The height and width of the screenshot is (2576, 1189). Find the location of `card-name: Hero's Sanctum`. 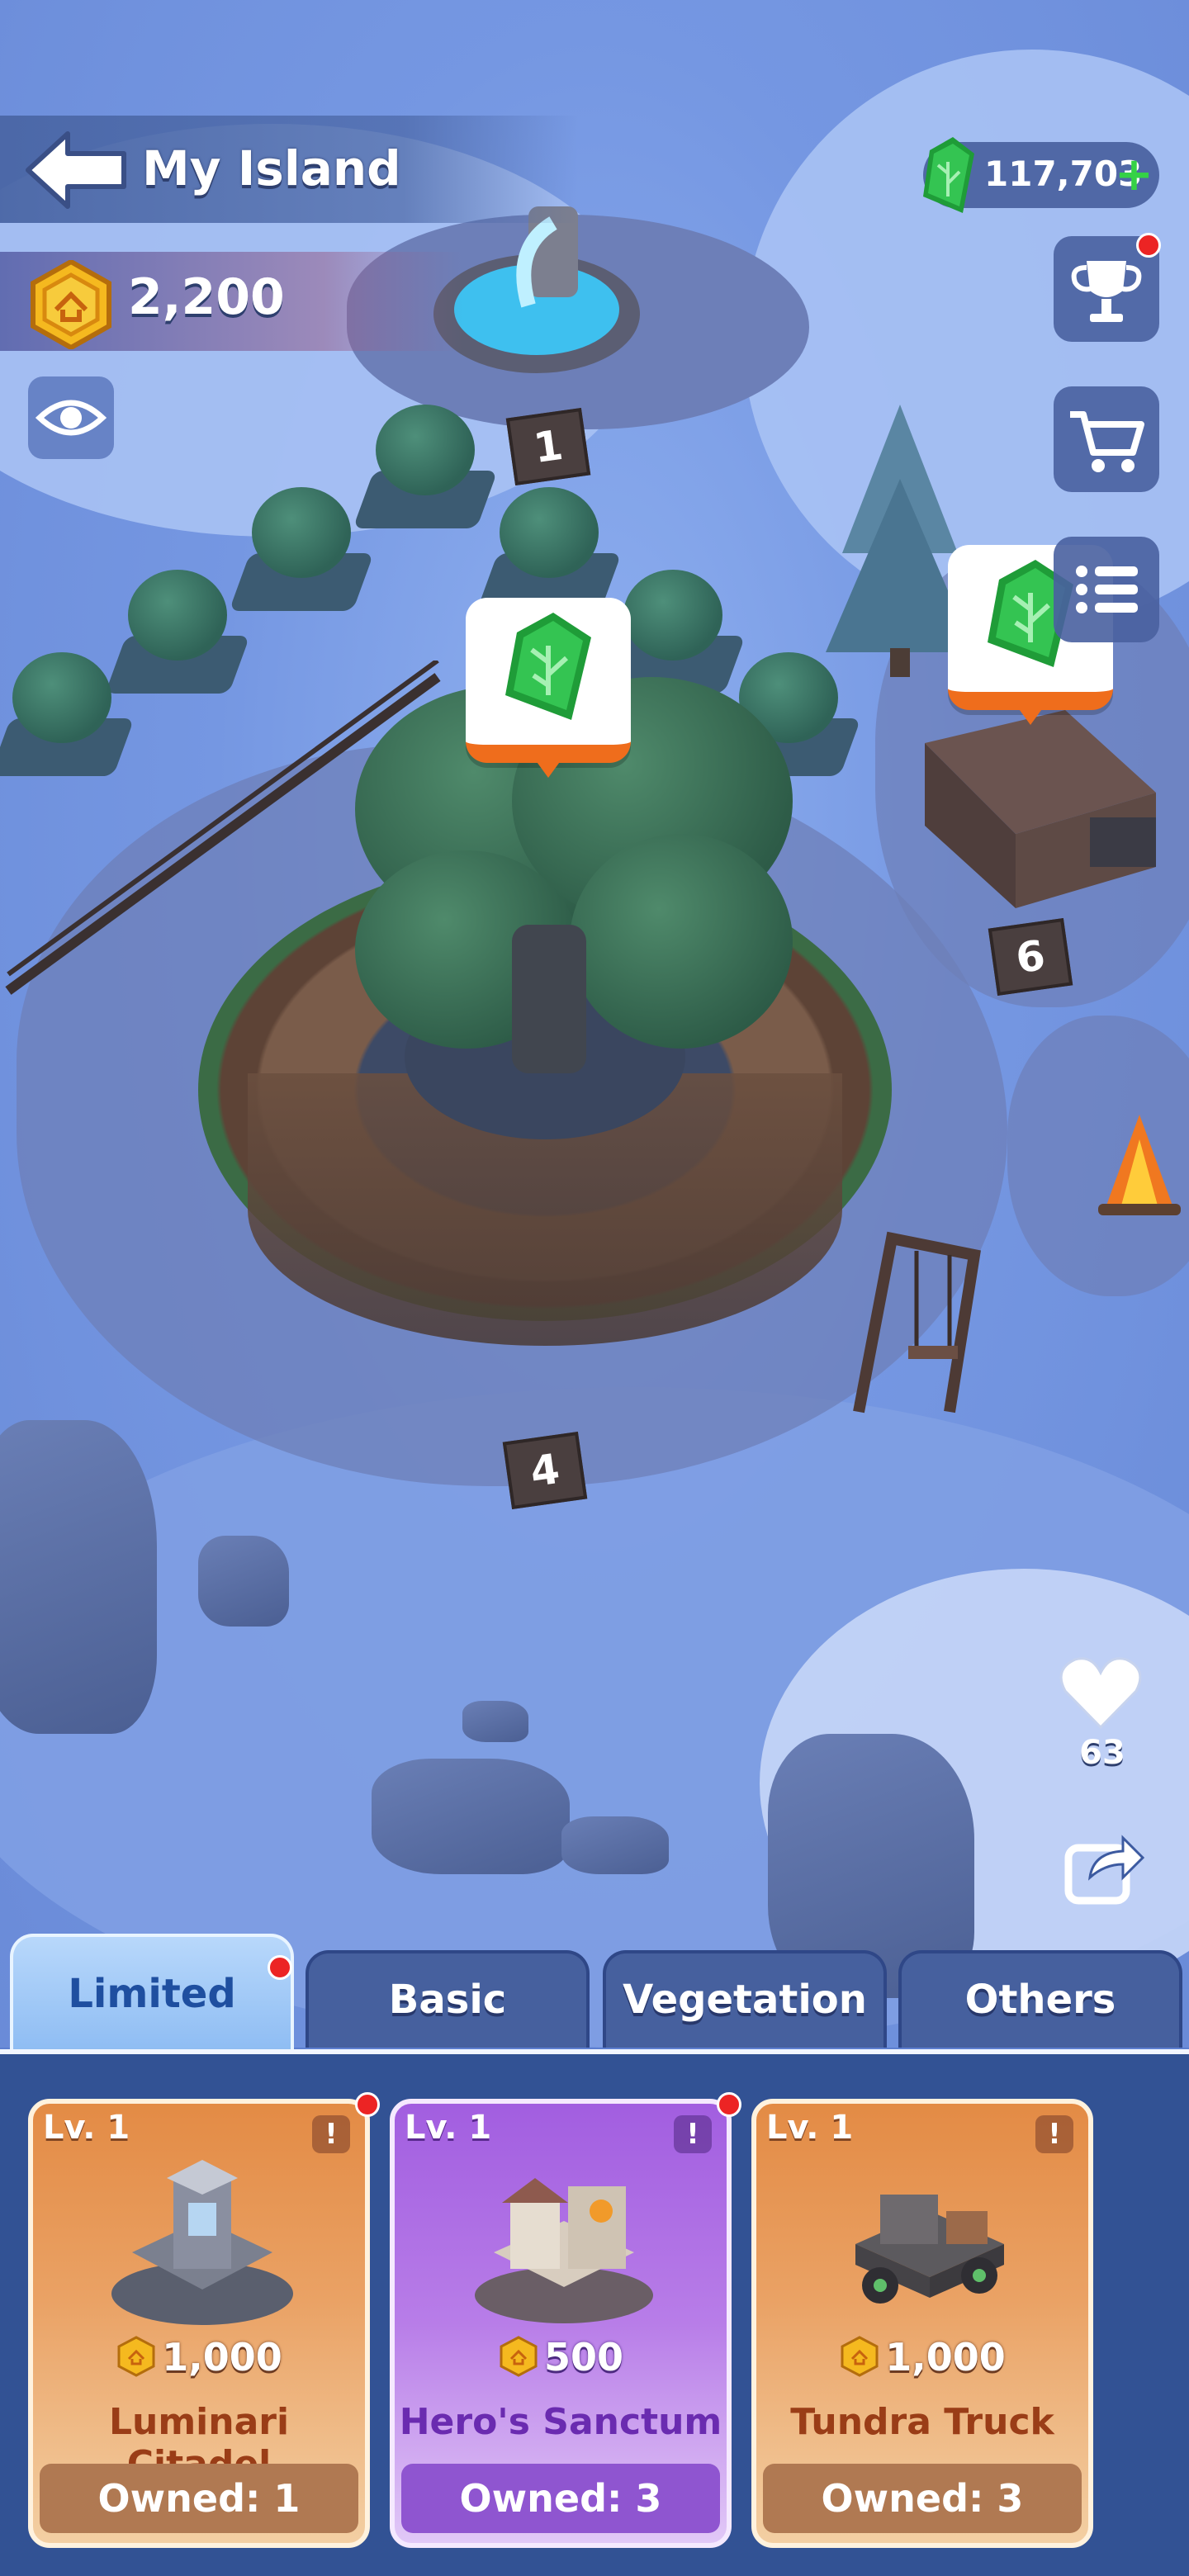

card-name: Hero's Sanctum is located at coordinates (560, 2422).